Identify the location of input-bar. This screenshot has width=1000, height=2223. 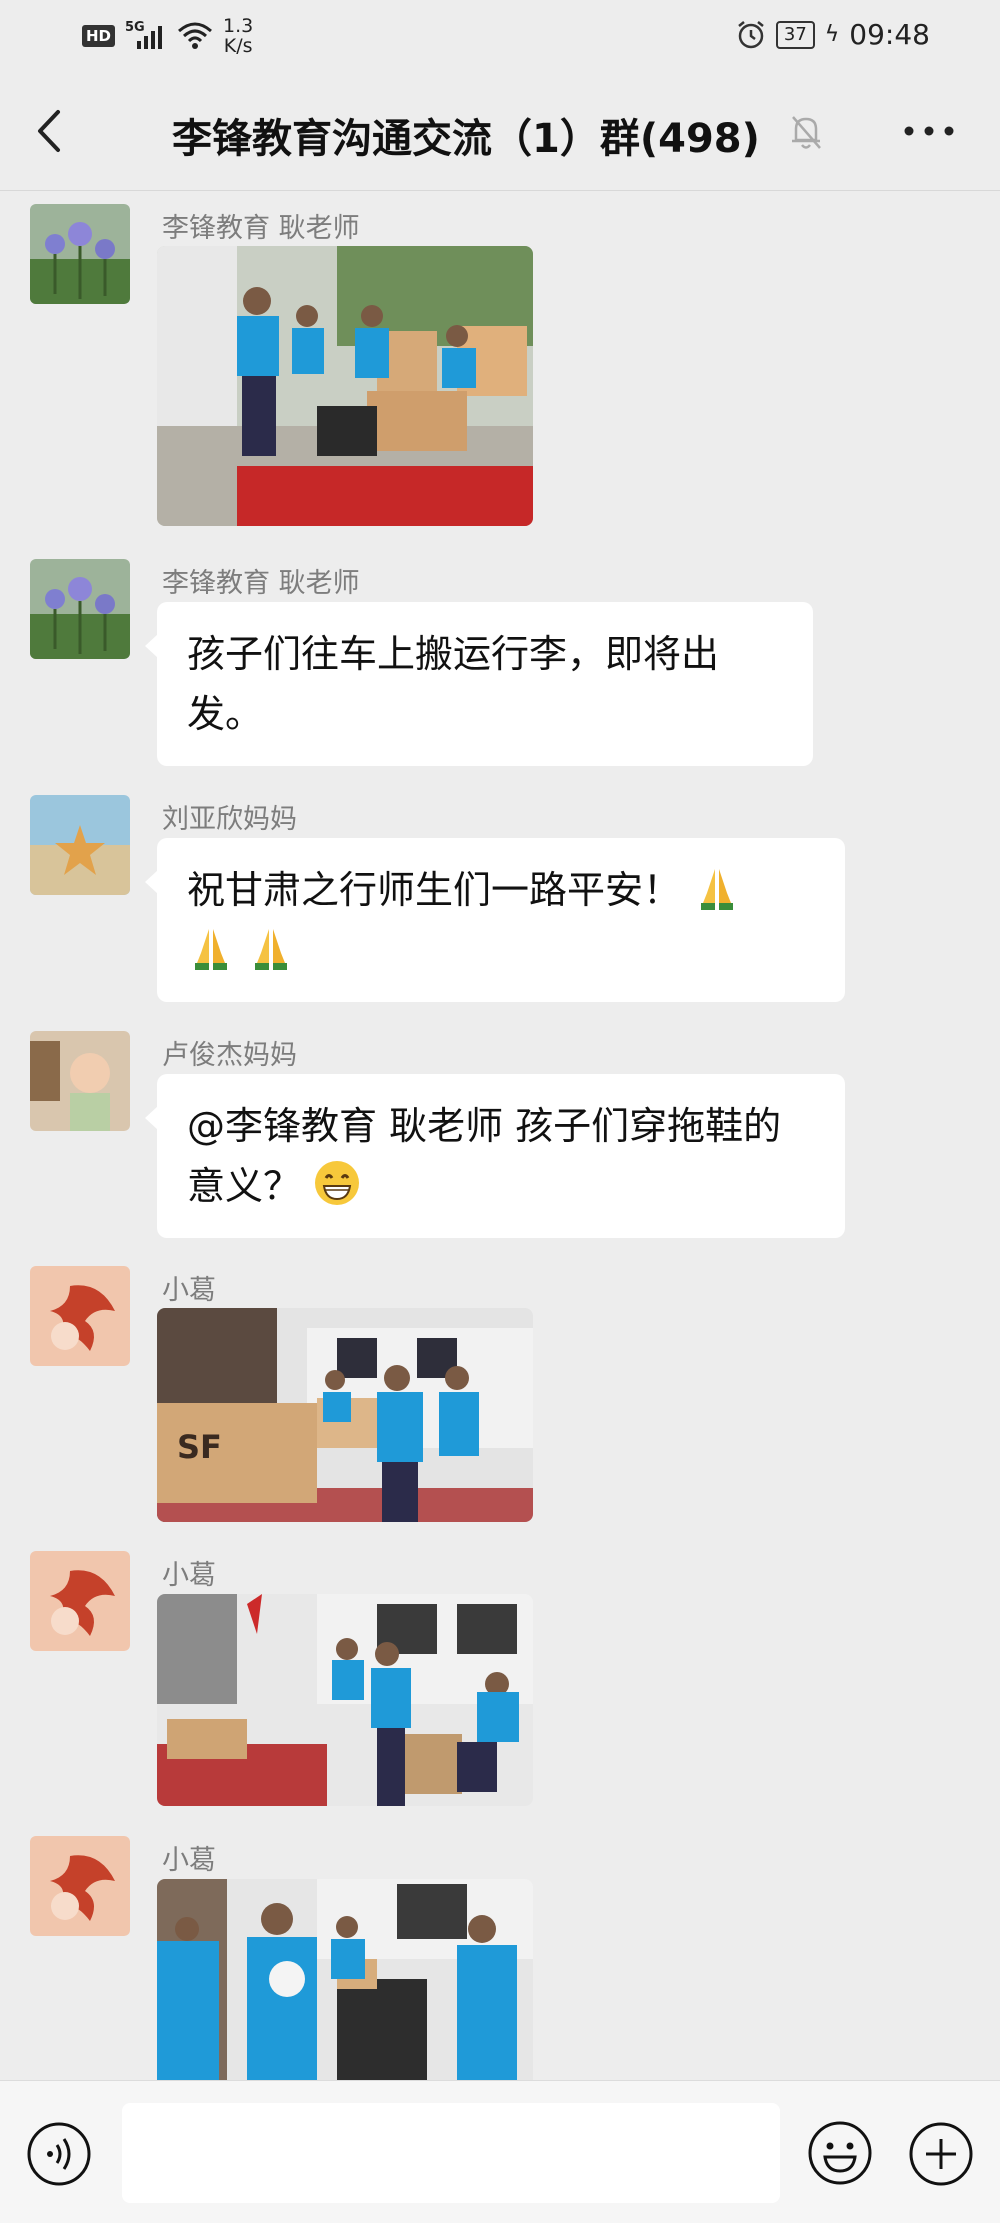
(500, 2151).